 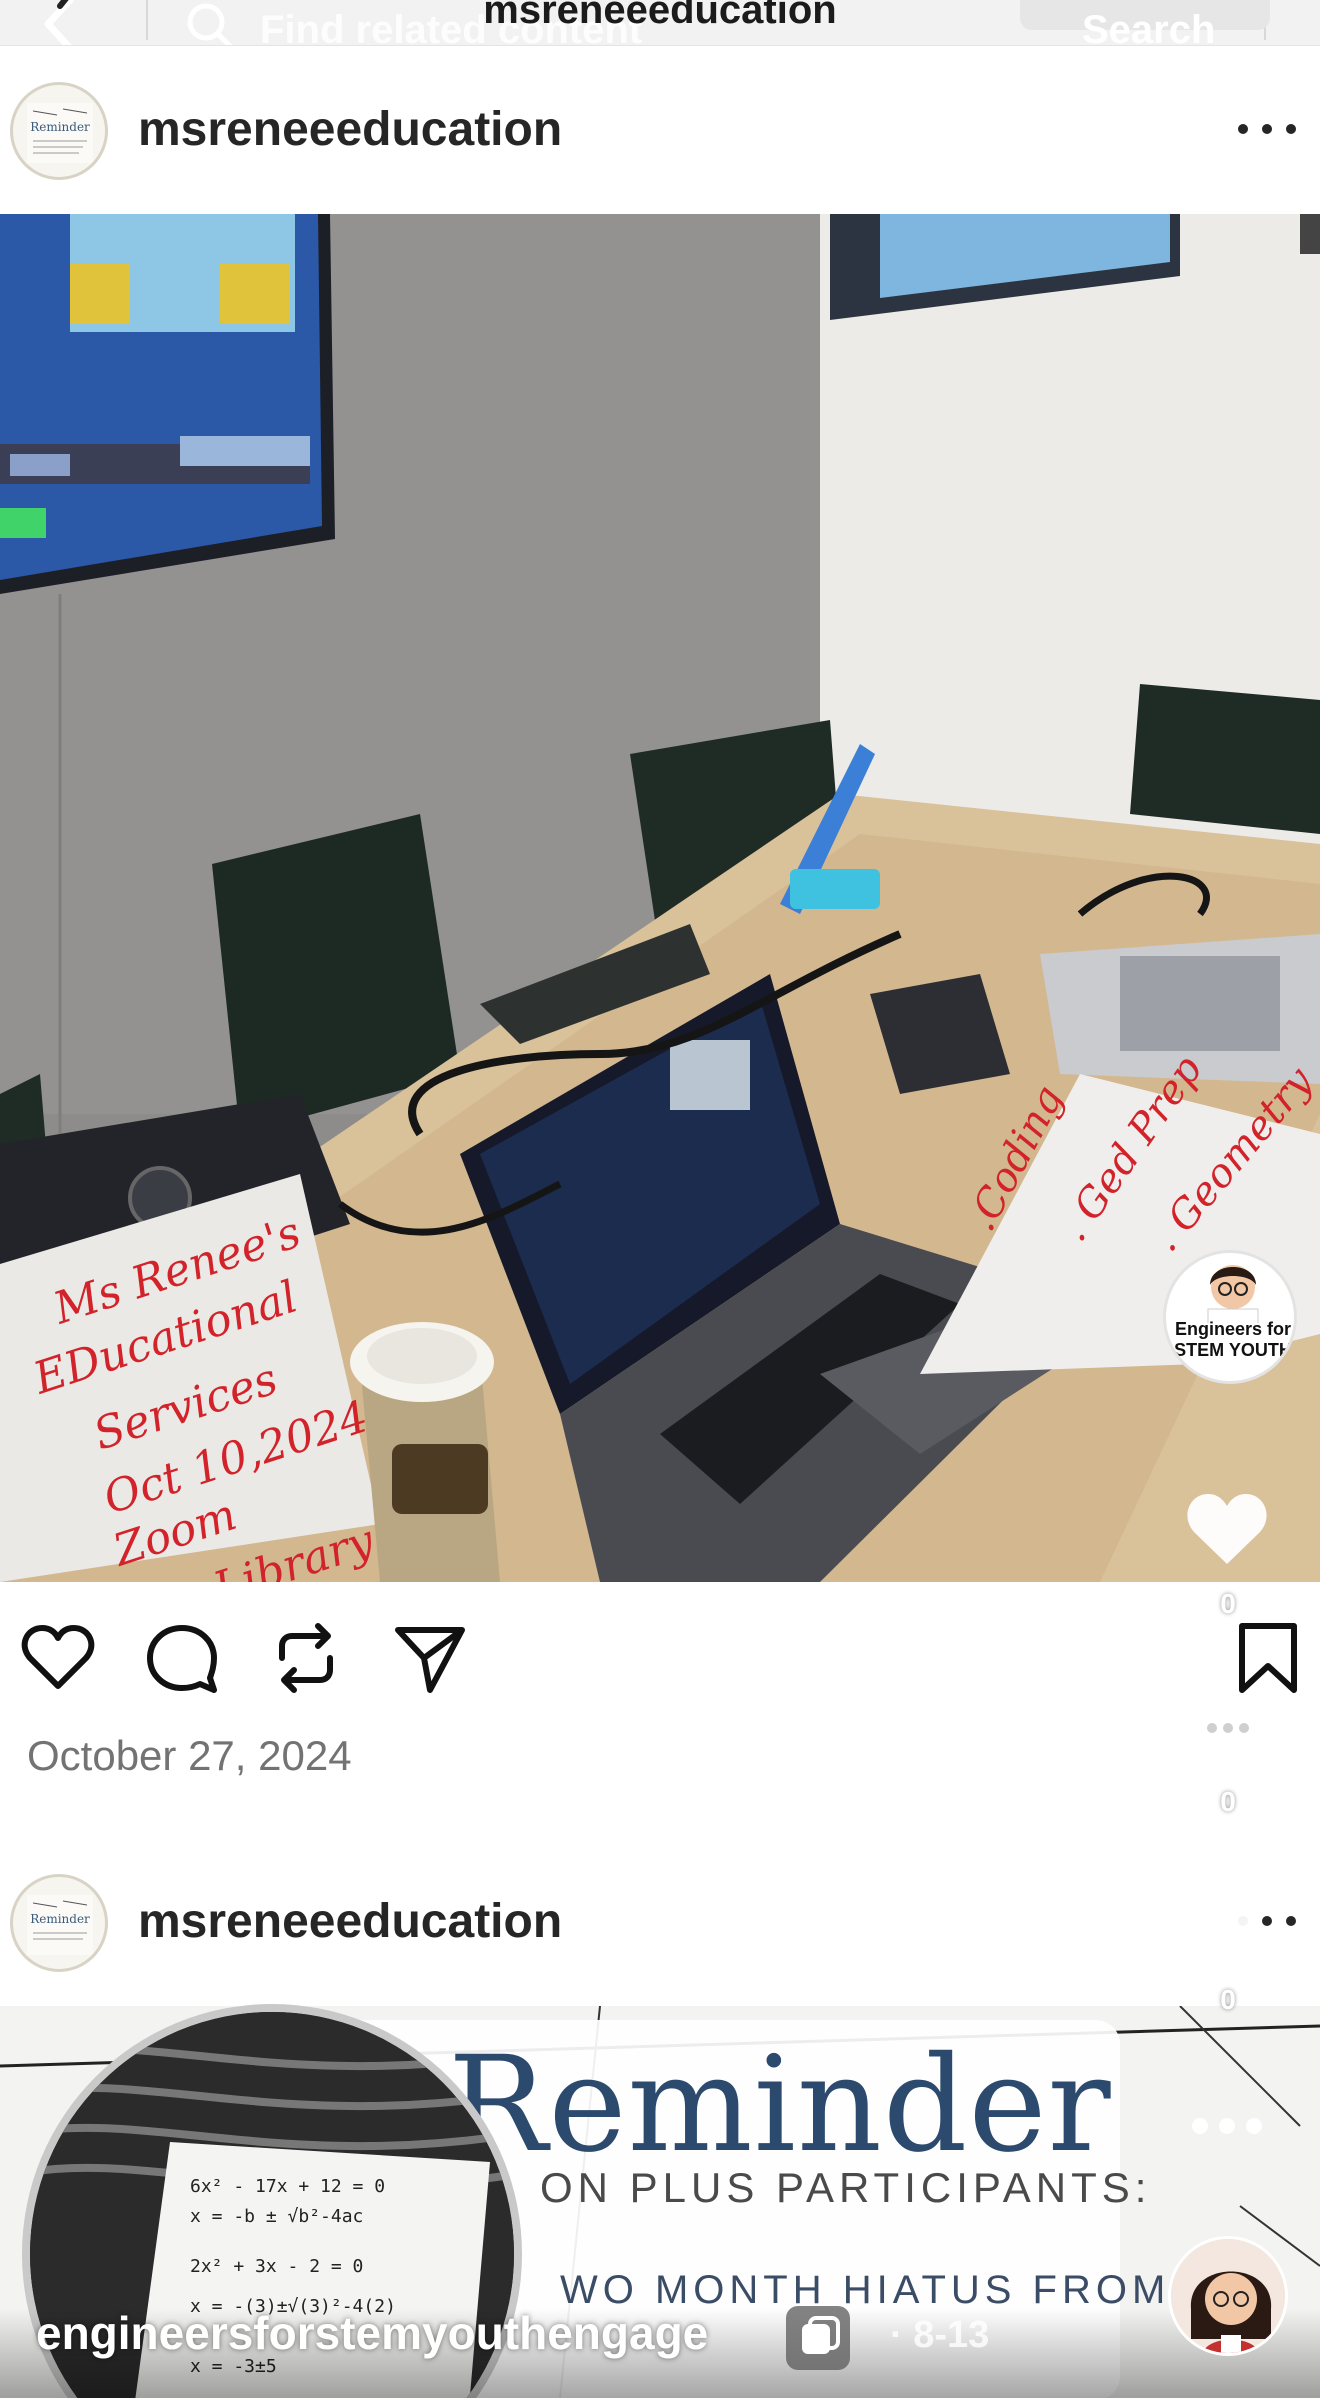 What do you see at coordinates (1230, 1317) in the screenshot?
I see `promo-avatar: Engineers for STEM YOUTH` at bounding box center [1230, 1317].